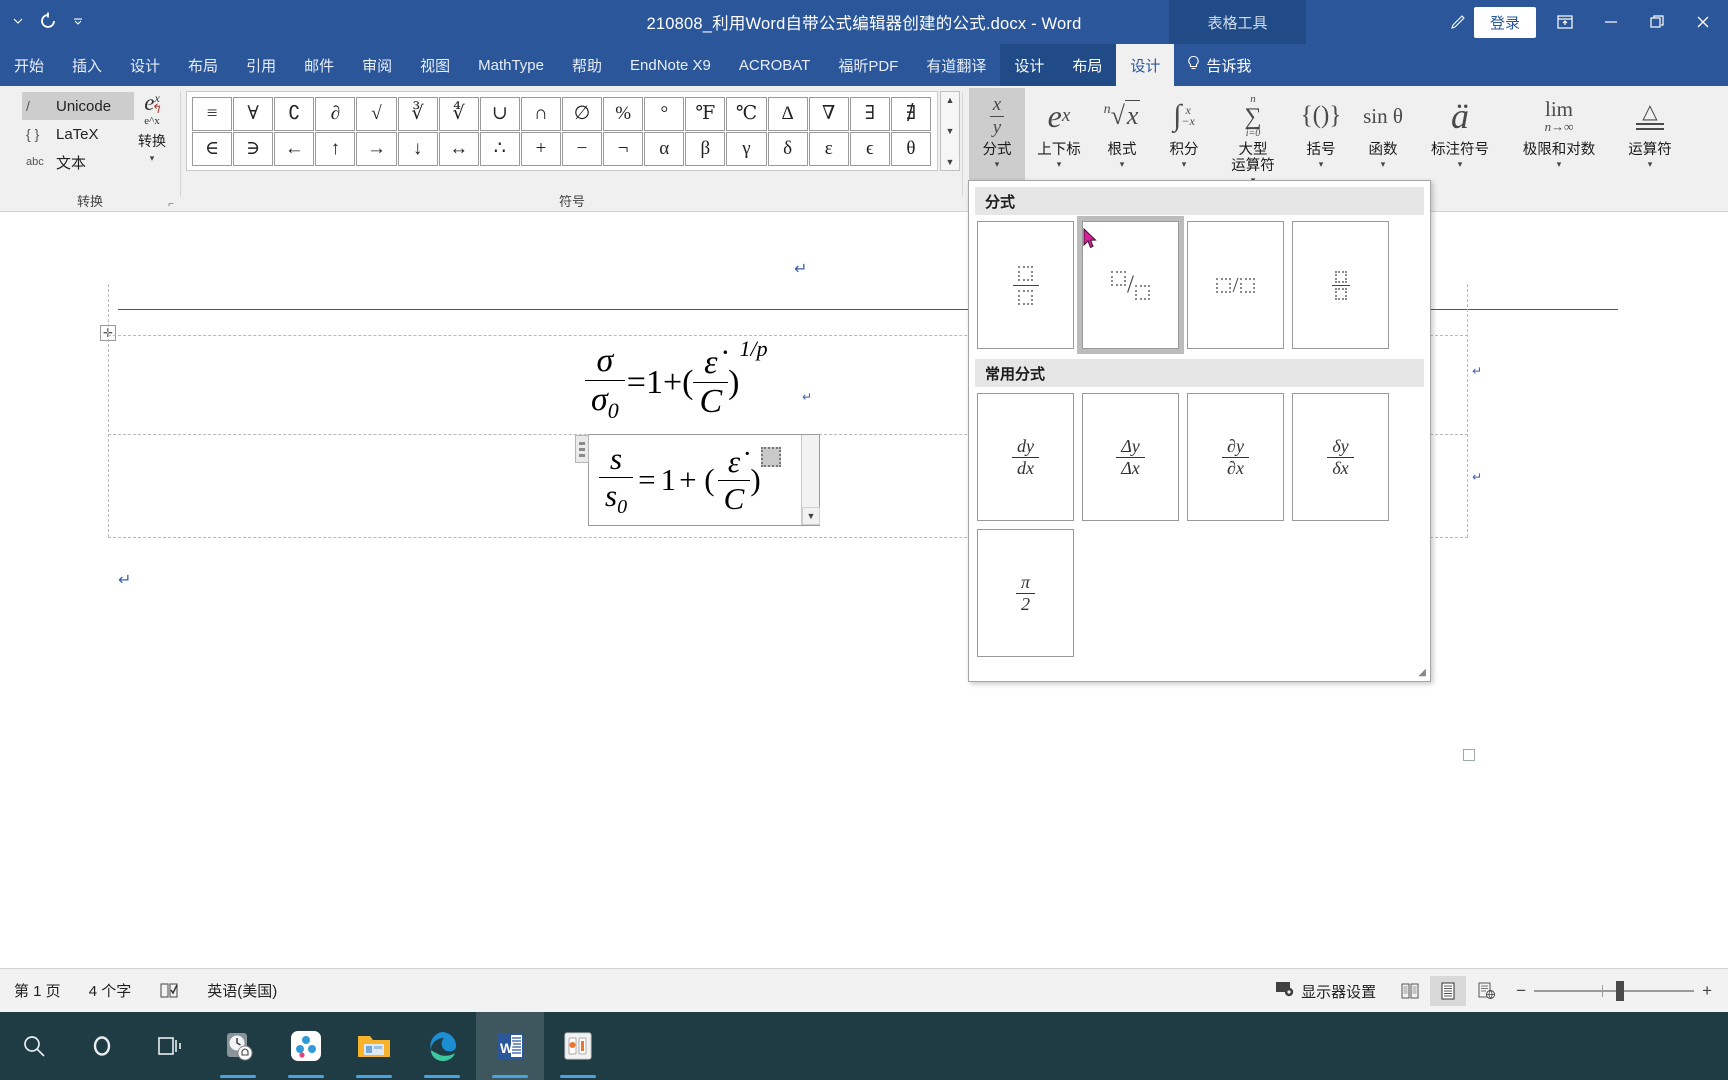 This screenshot has height=1080, width=1728. I want to click on tab-table-design: 设计, so click(1029, 65).